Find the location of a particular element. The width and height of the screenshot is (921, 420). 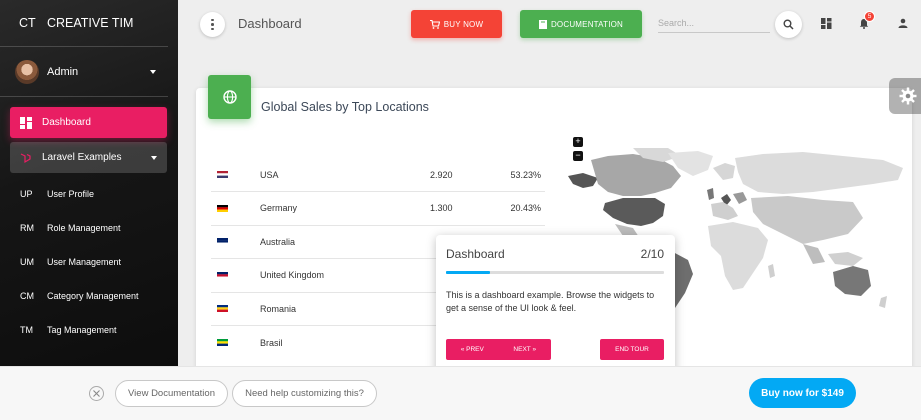

view-documentation-button: View Documentation is located at coordinates (171, 393).